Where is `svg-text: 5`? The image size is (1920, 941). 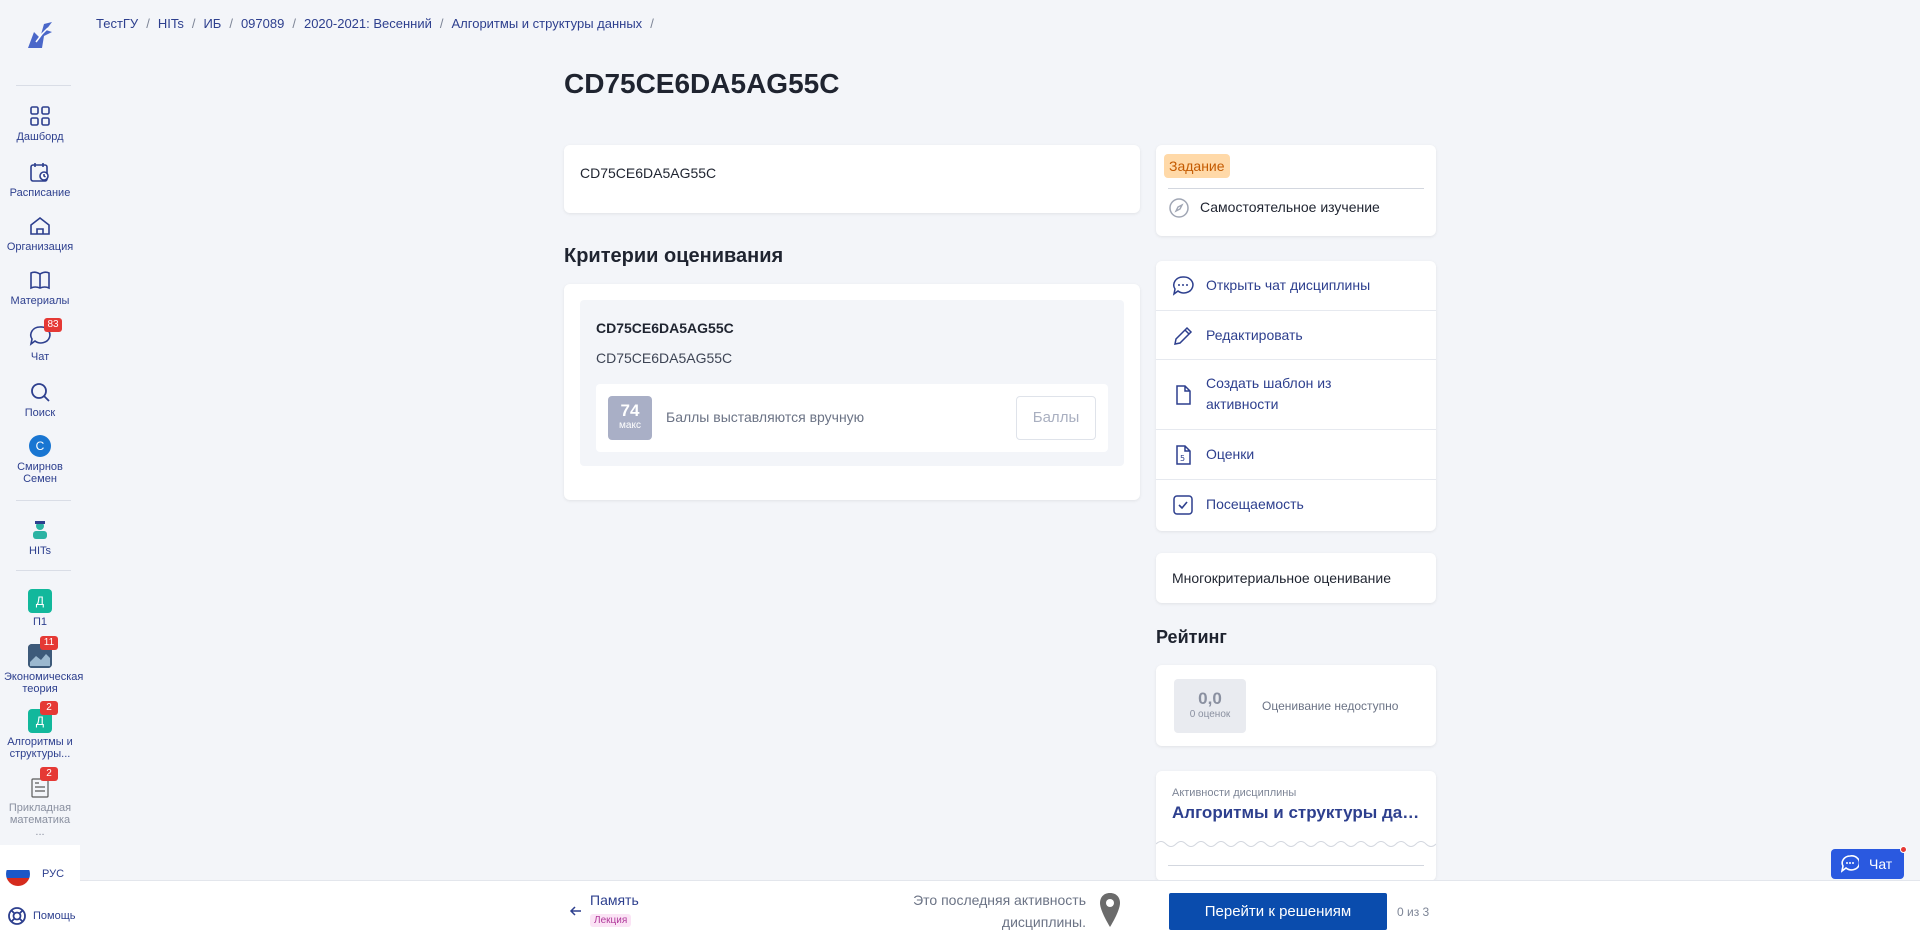 svg-text: 5 is located at coordinates (1182, 458).